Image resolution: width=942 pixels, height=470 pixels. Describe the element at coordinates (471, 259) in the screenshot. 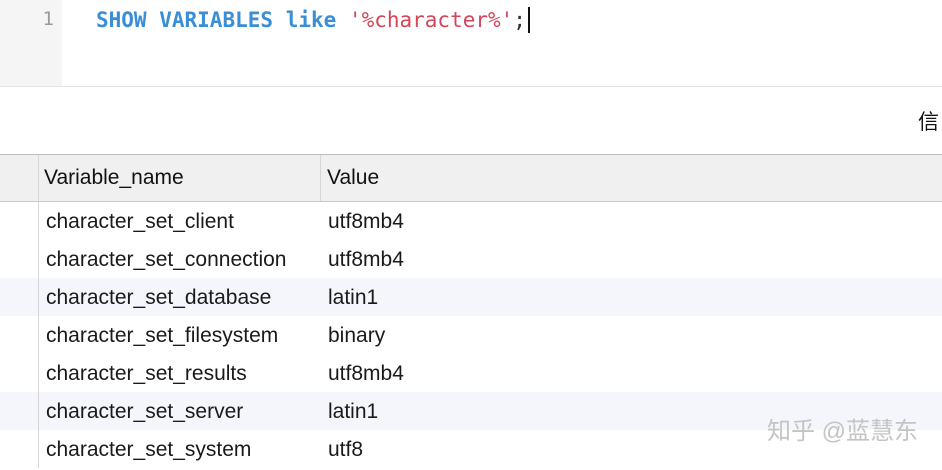

I see `table-row: character_set_connection utf8mb4` at that location.